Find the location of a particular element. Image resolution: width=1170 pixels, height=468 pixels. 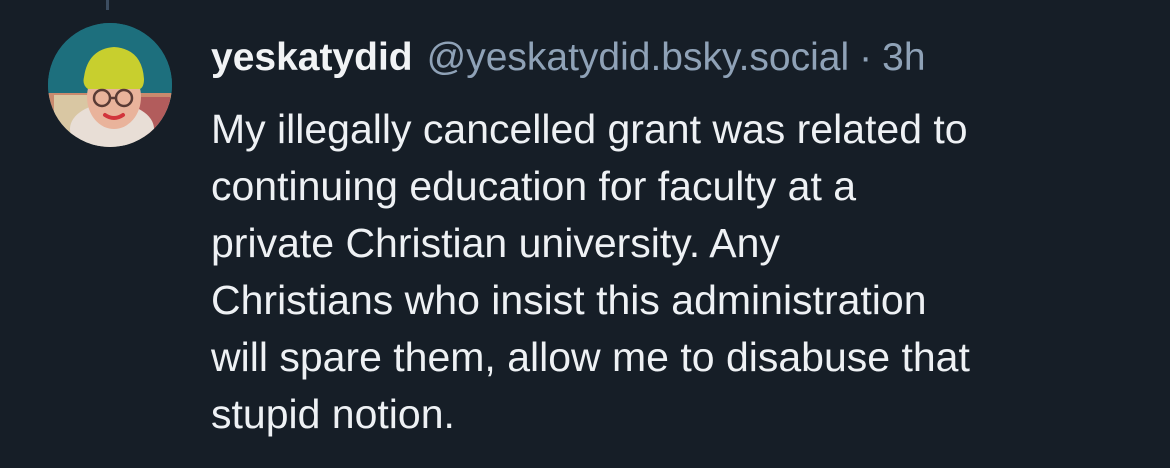

post-header: yeskatydid @yeskatydid.bsky.social · 3h is located at coordinates (568, 58).